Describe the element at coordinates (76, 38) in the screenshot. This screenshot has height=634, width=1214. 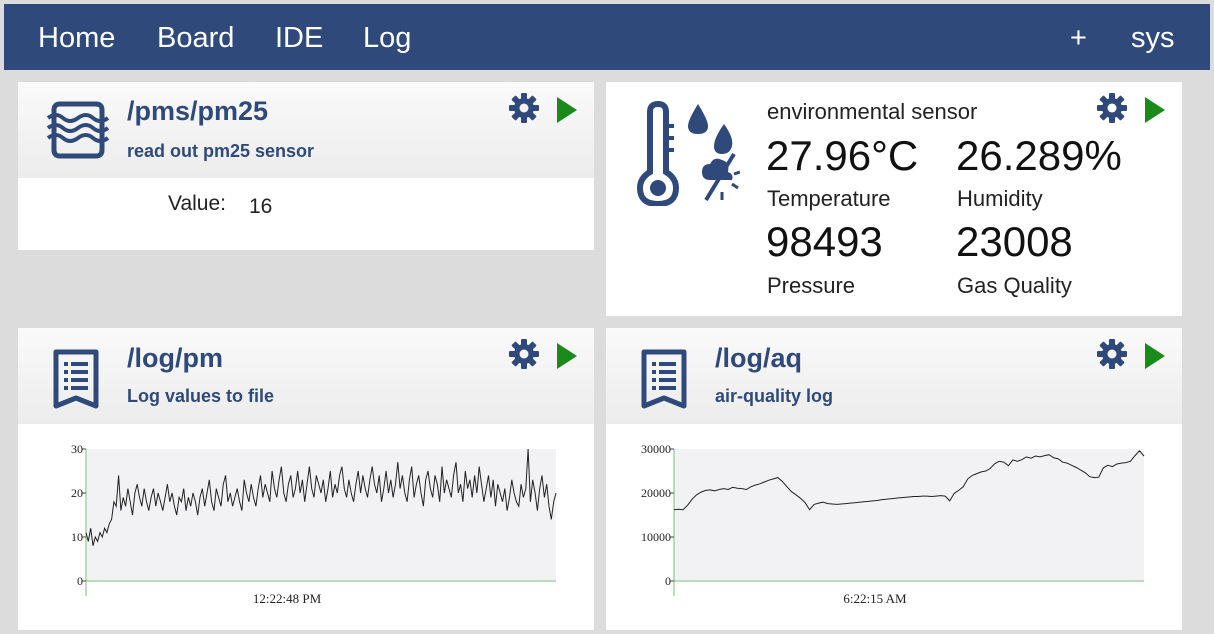
I see `nav-home: Home` at that location.